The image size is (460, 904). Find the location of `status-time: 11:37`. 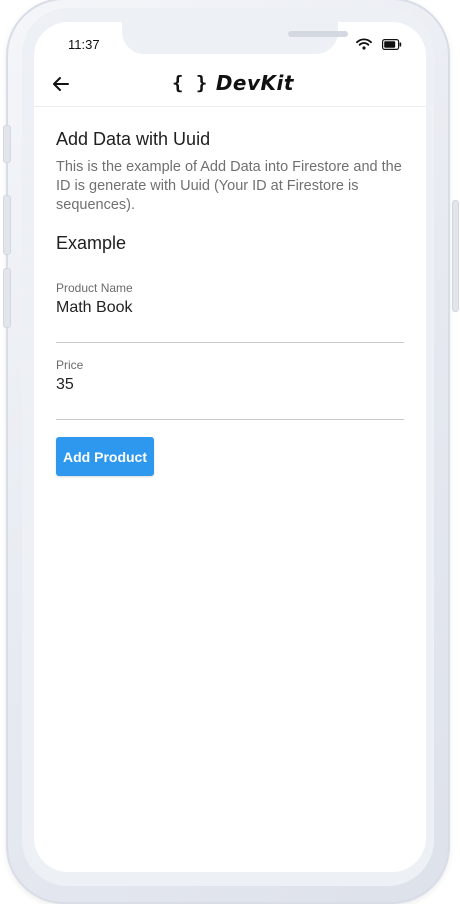

status-time: 11:37 is located at coordinates (84, 44).